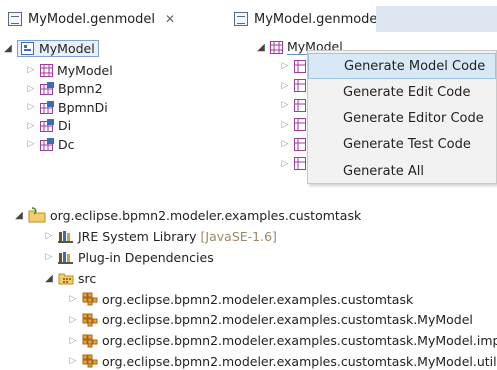  I want to click on tree-item-label: MyModel, so click(85, 70).